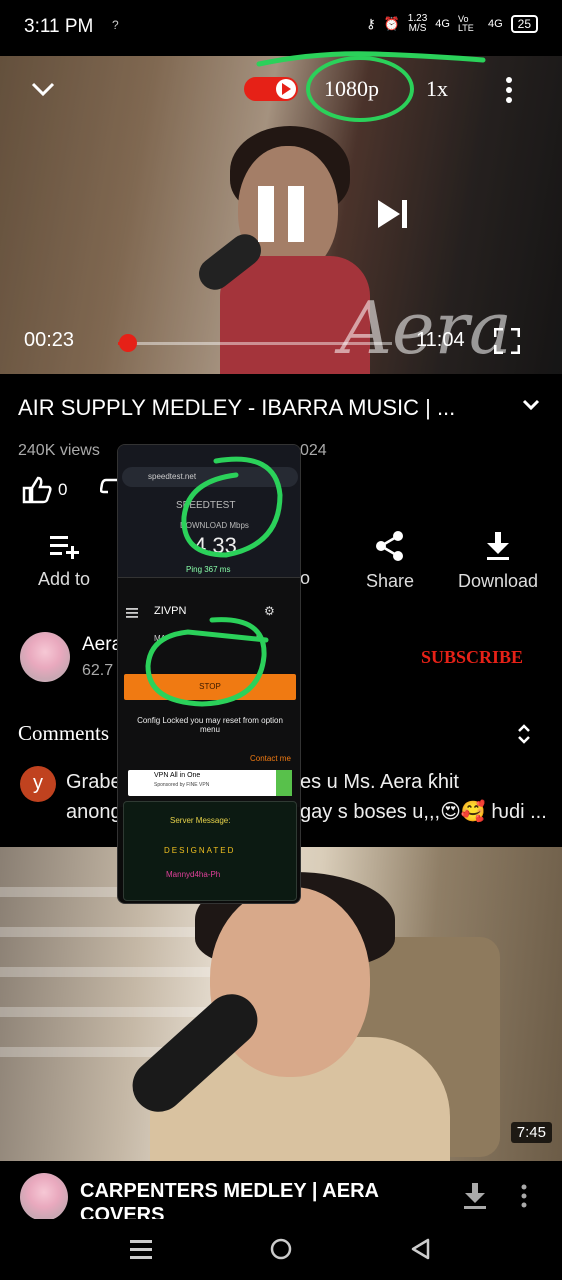  What do you see at coordinates (475, 1196) in the screenshot?
I see `next-download-icon` at bounding box center [475, 1196].